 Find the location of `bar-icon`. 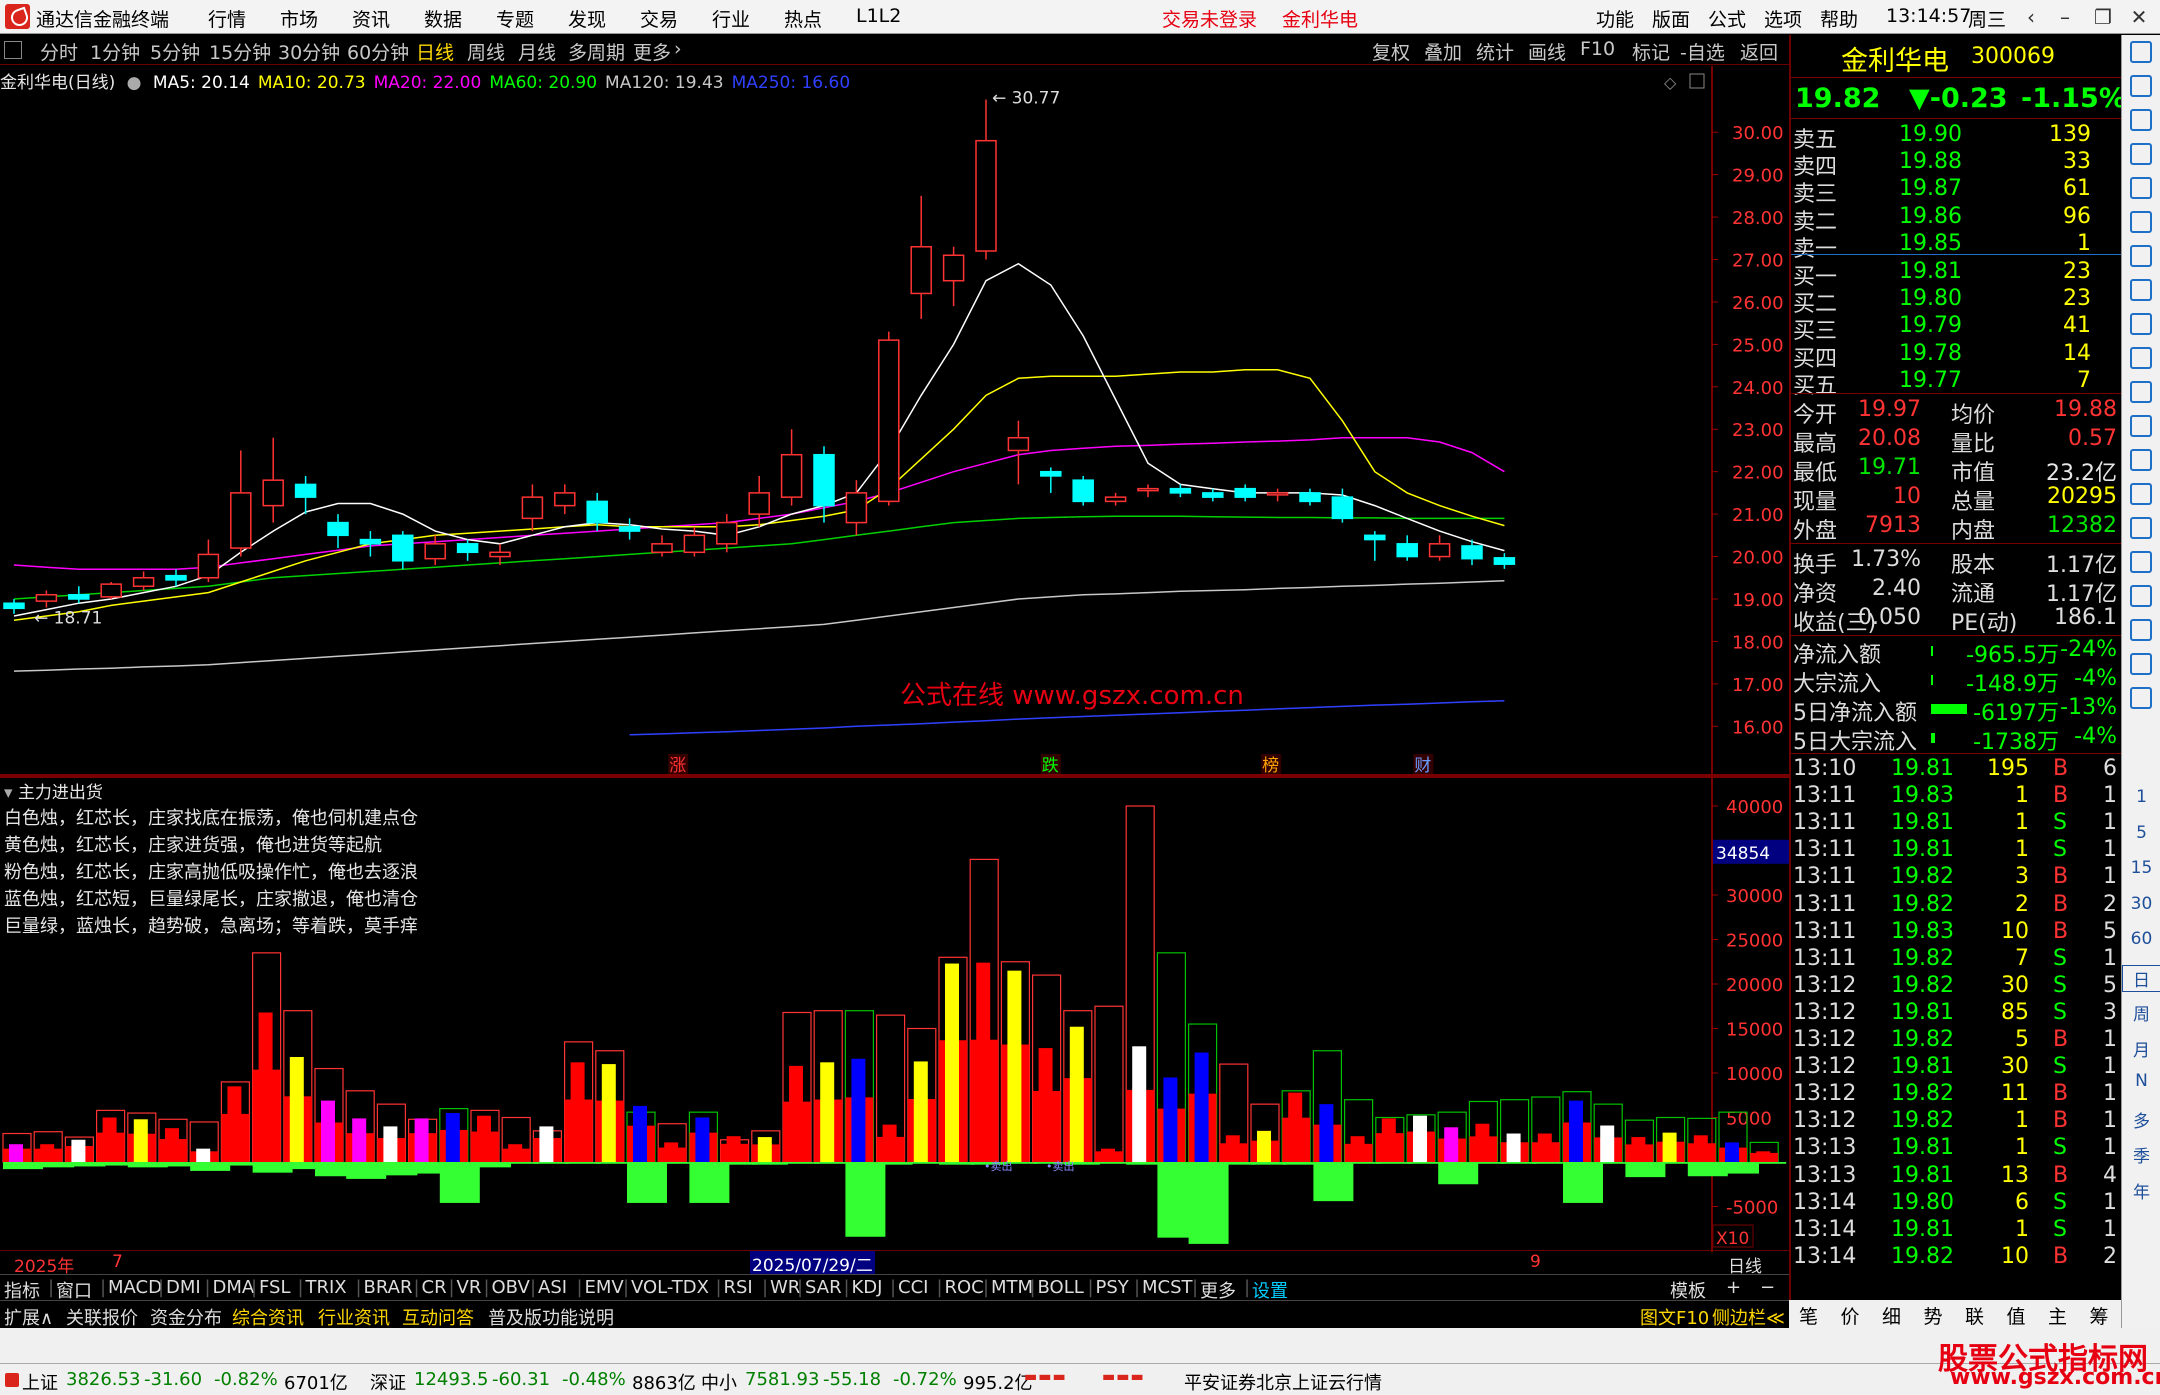

bar-icon is located at coordinates (2141, 528).